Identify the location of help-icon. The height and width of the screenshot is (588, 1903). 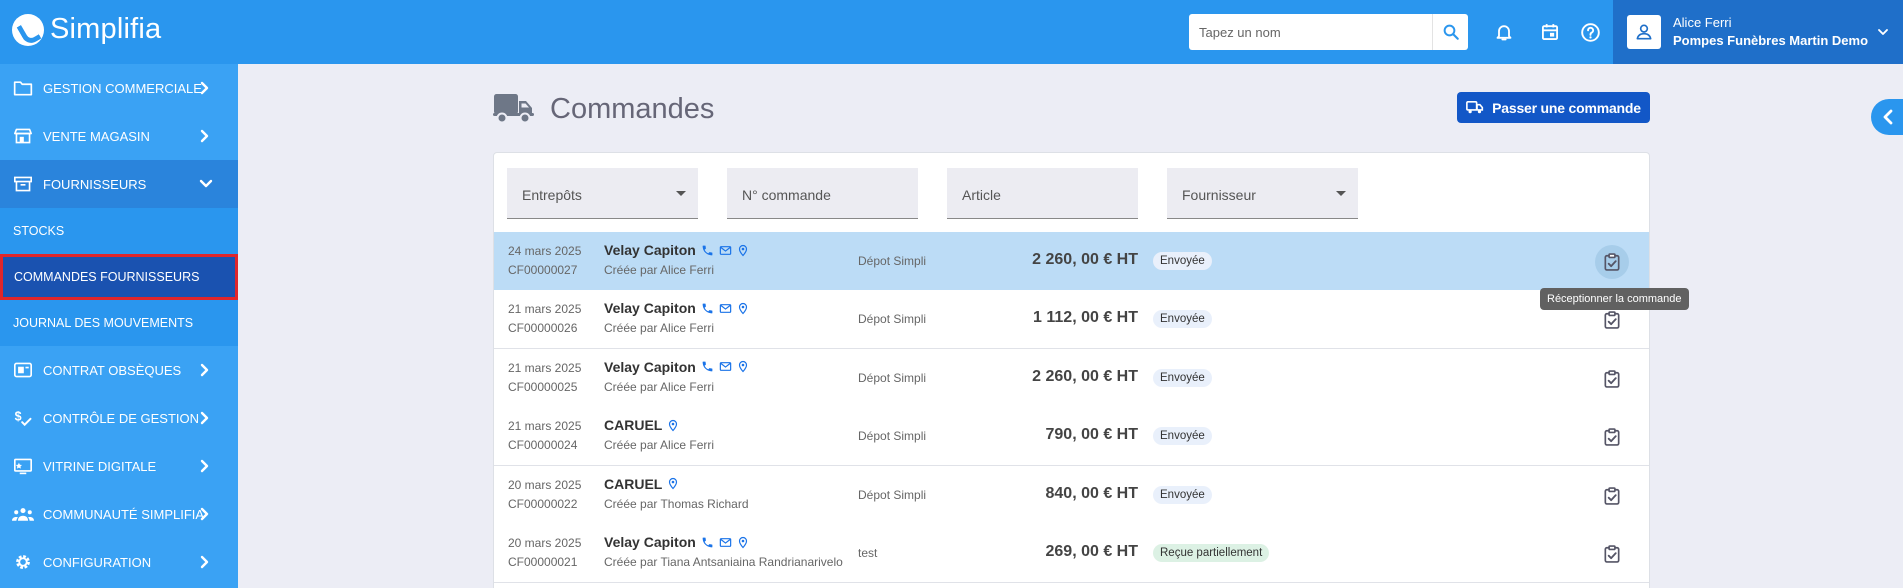
(1590, 32).